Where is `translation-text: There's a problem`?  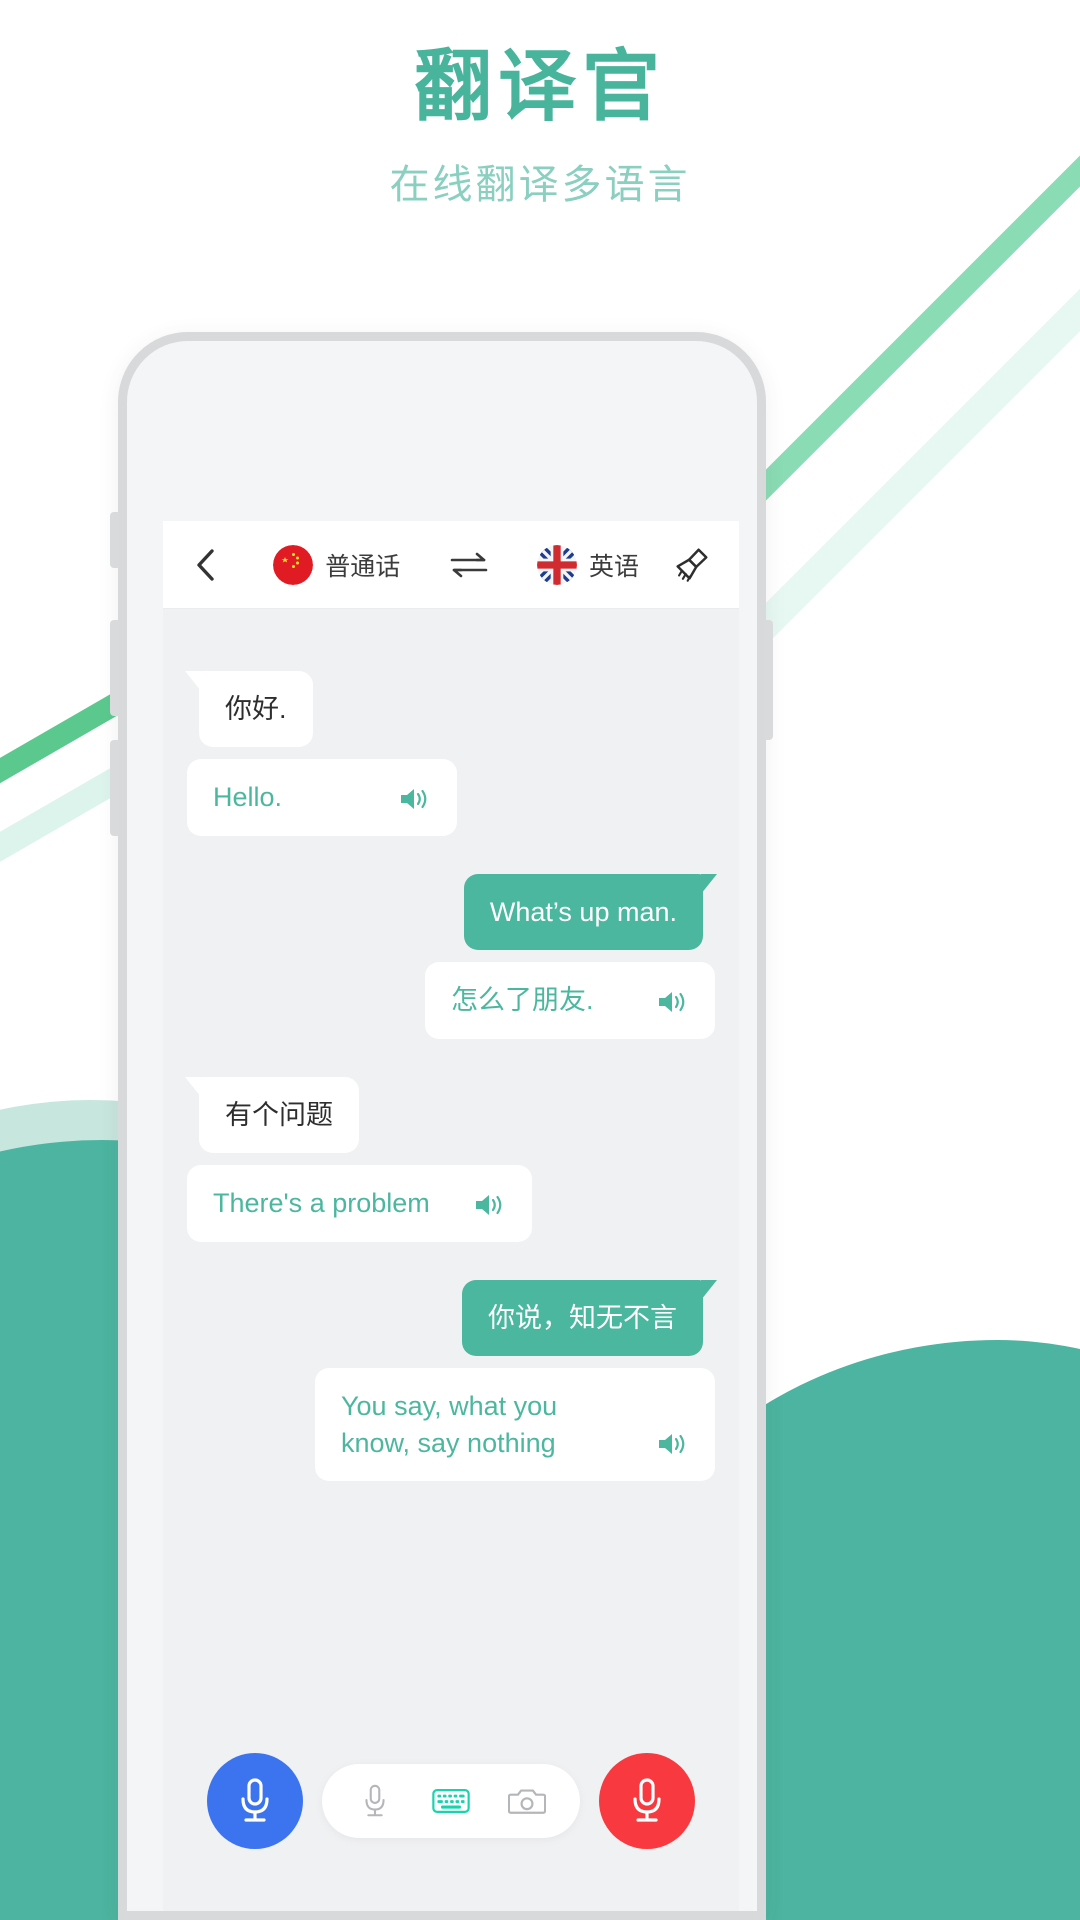 translation-text: There's a problem is located at coordinates (321, 1203).